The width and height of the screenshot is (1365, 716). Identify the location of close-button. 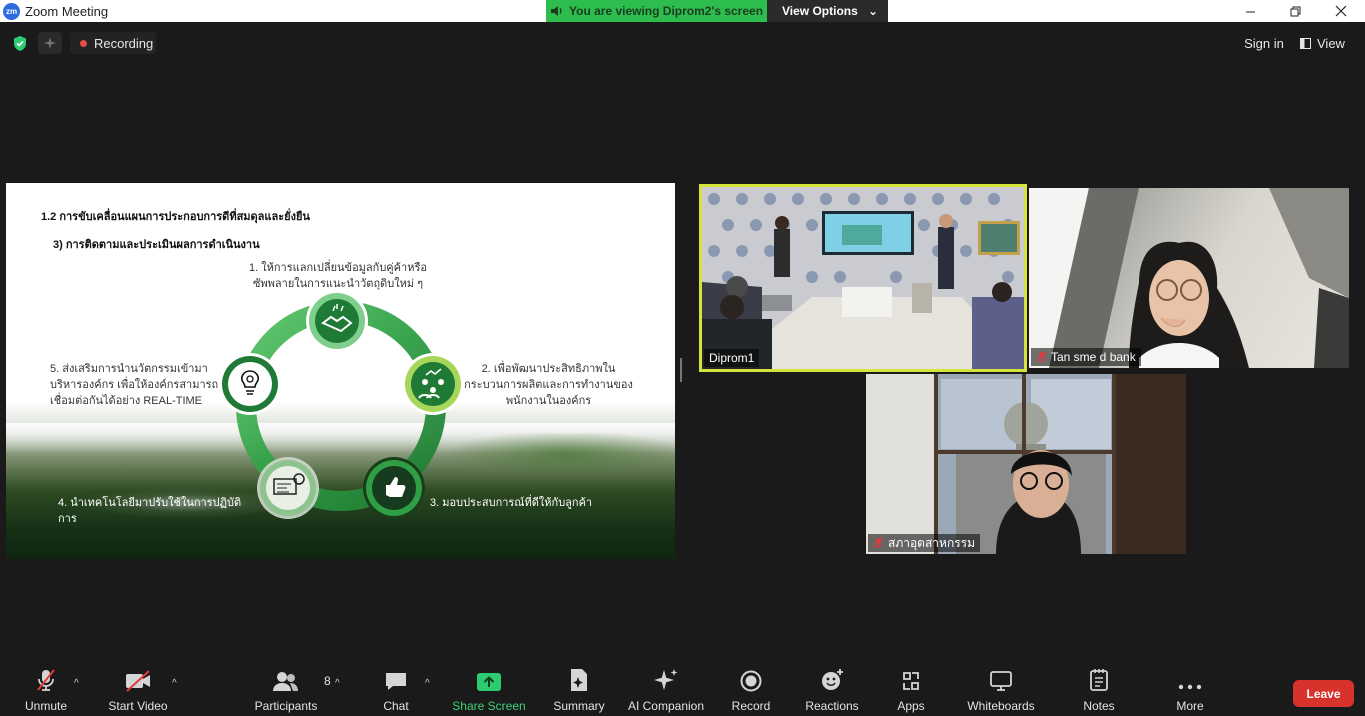
(1341, 11).